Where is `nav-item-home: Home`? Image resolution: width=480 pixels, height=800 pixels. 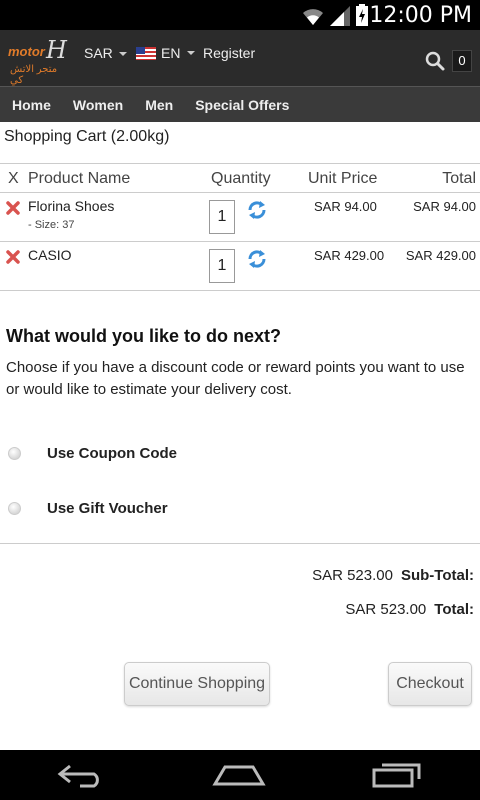
nav-item-home: Home is located at coordinates (31, 105).